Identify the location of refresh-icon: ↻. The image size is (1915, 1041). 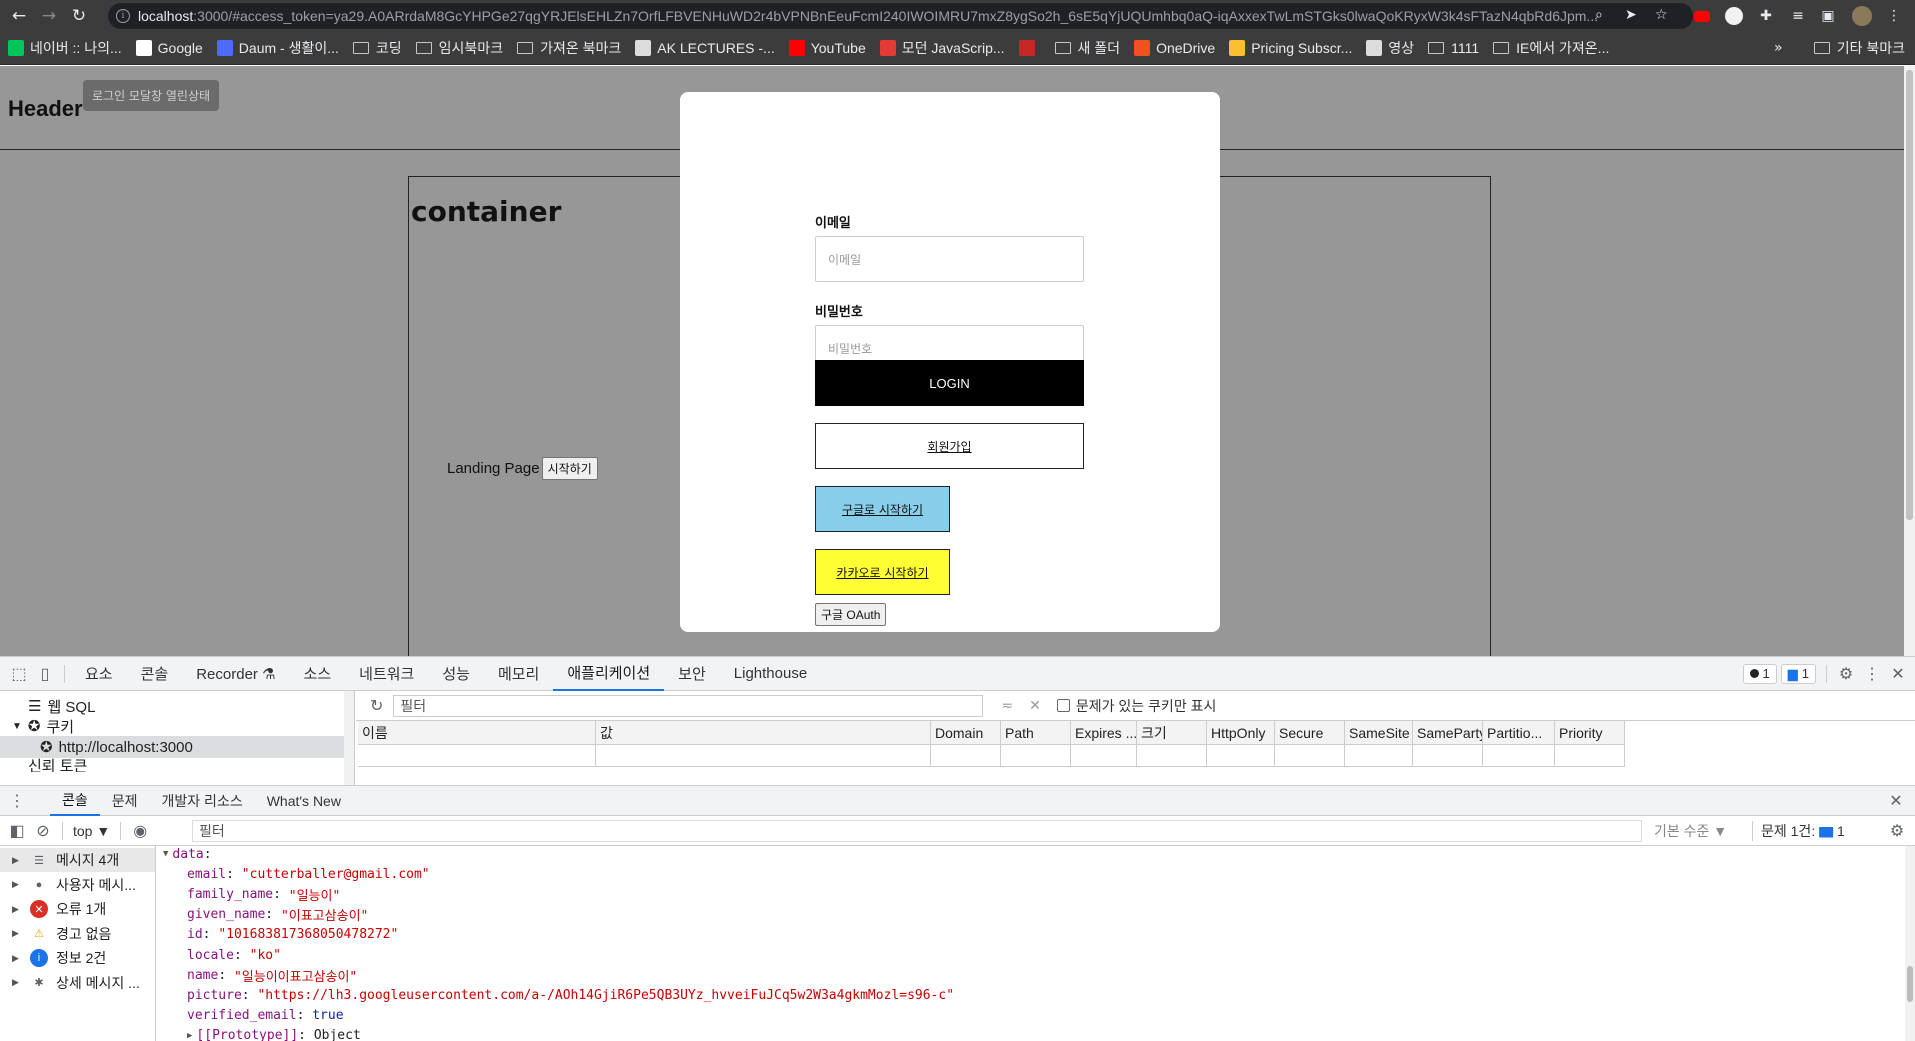
(376, 706).